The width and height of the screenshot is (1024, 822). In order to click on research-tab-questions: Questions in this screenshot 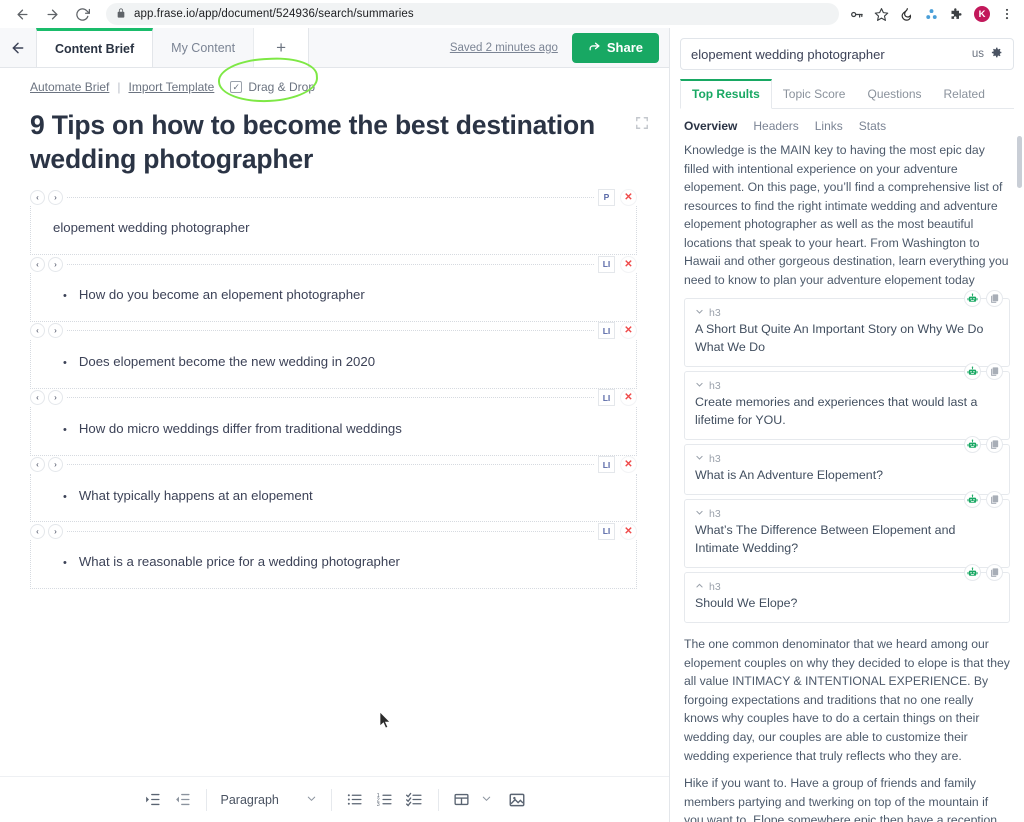, I will do `click(894, 94)`.